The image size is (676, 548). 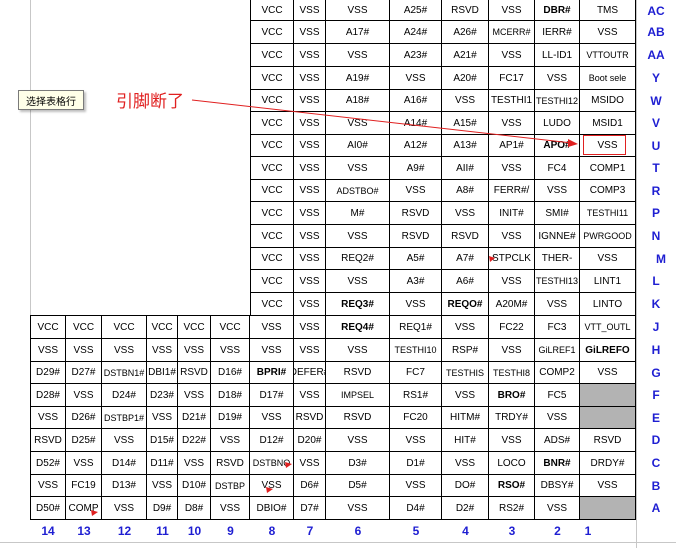 What do you see at coordinates (51, 100) in the screenshot?
I see `row-select-tooltip: 选择表格行` at bounding box center [51, 100].